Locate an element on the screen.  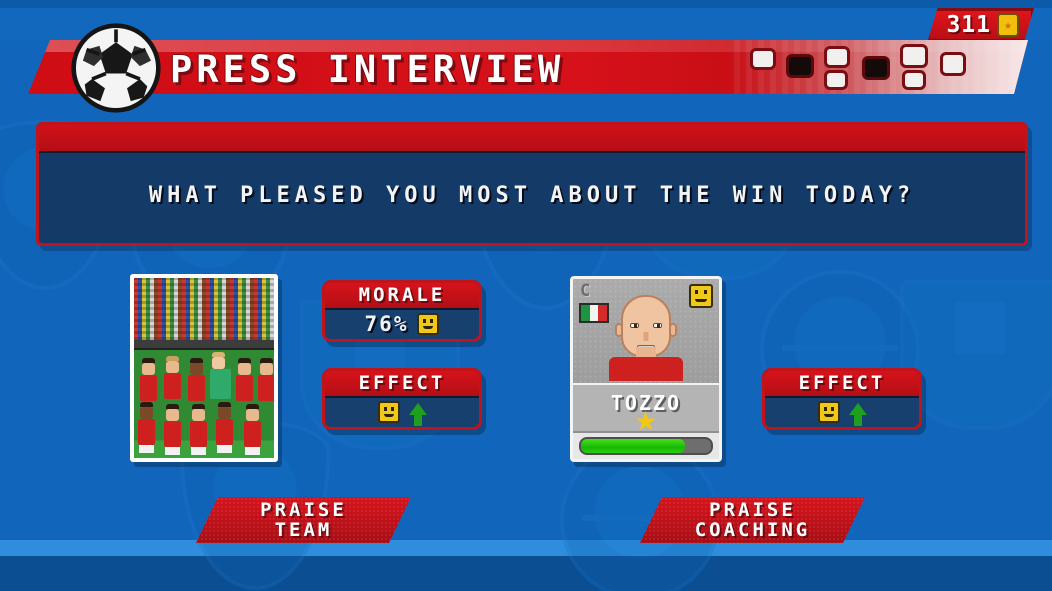
photo-goalkeeper is located at coordinates (220, 375).